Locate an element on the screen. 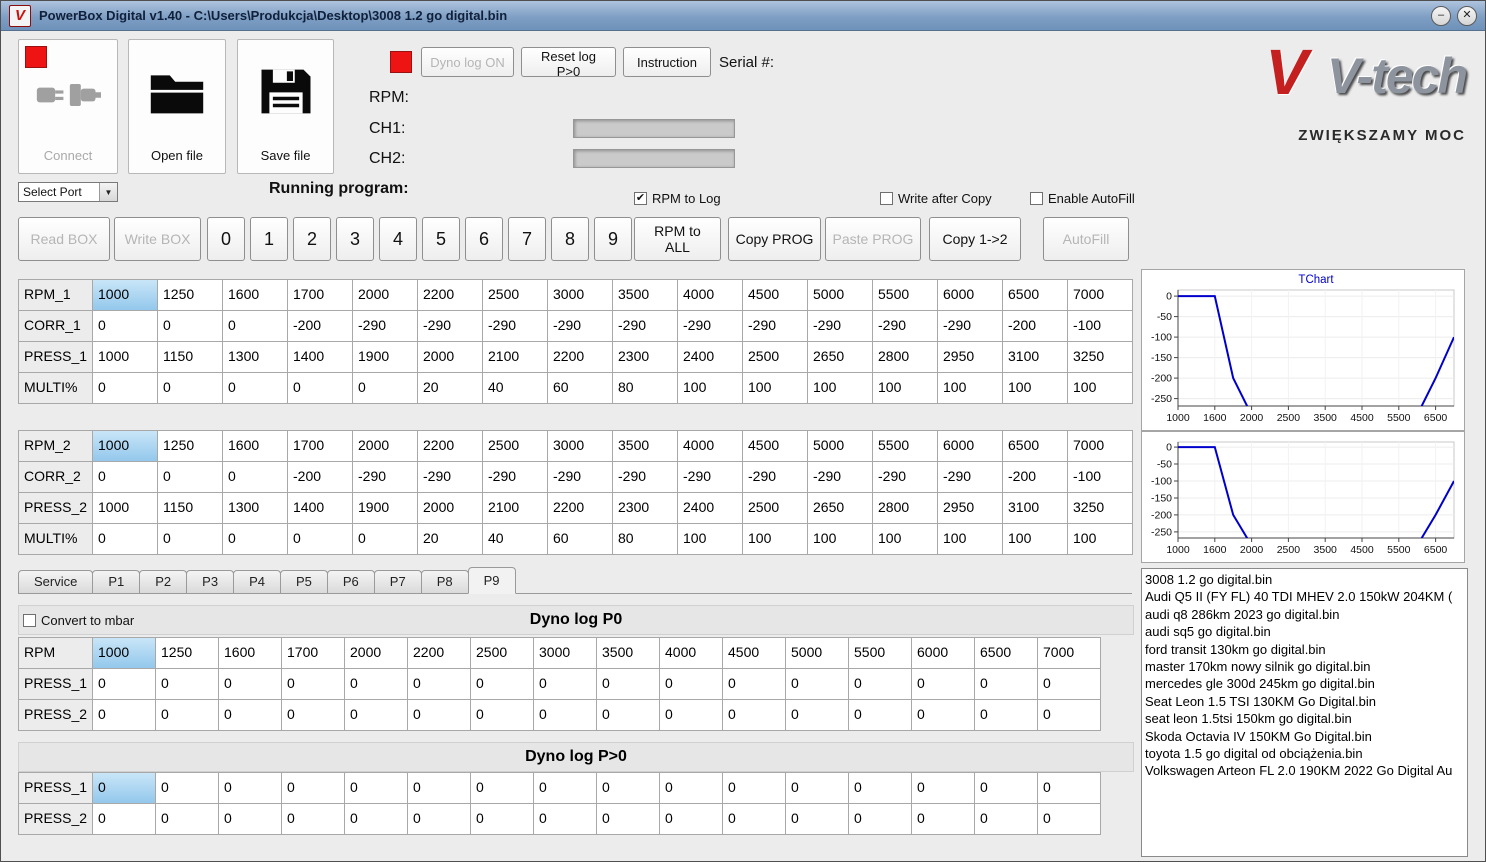 This screenshot has width=1486, height=862. num-button-2: 2 is located at coordinates (312, 239).